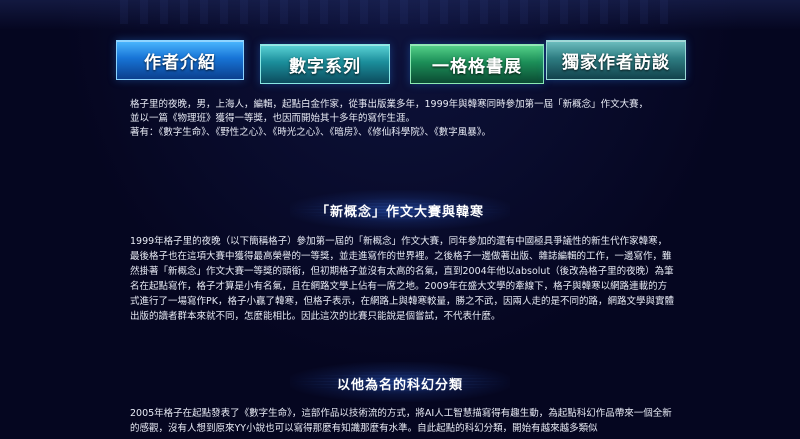  What do you see at coordinates (399, 212) in the screenshot?
I see `section-1-title: 「新概念」作文大賽與韓寒` at bounding box center [399, 212].